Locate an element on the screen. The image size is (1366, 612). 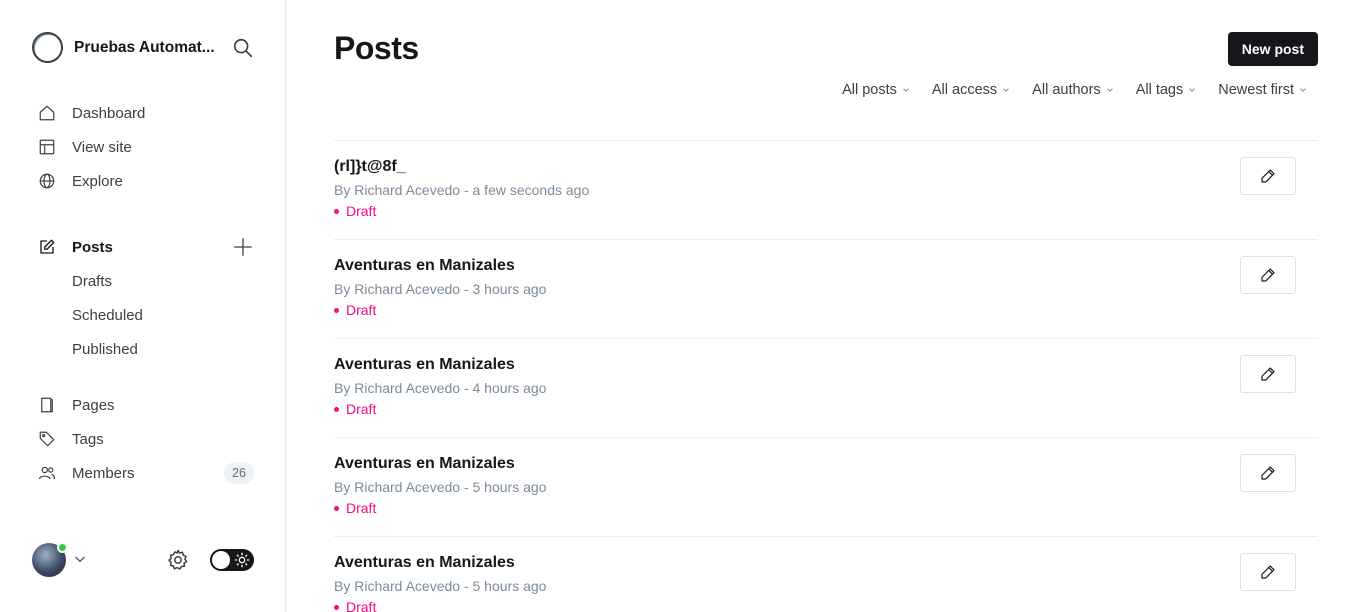
nav-scheduled: Scheduled is located at coordinates (143, 315).